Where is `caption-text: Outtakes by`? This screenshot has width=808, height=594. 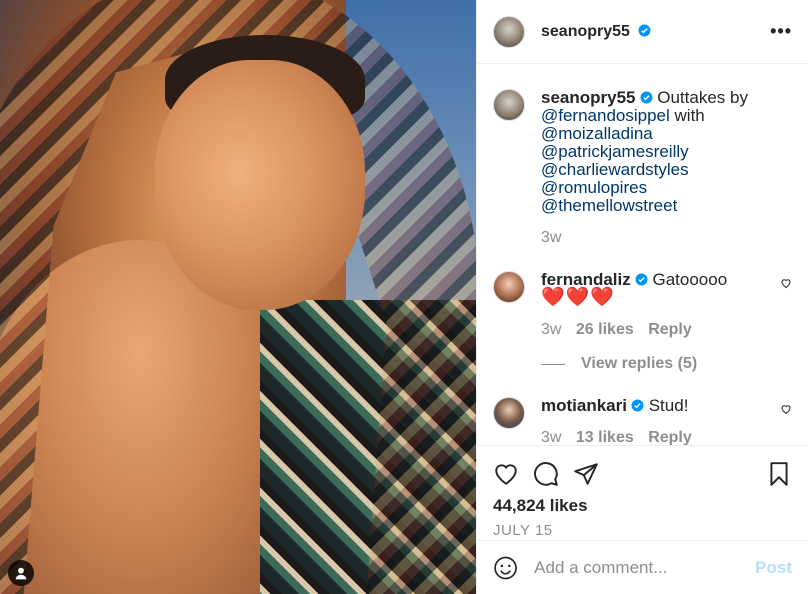
caption-text: Outtakes by is located at coordinates (702, 97).